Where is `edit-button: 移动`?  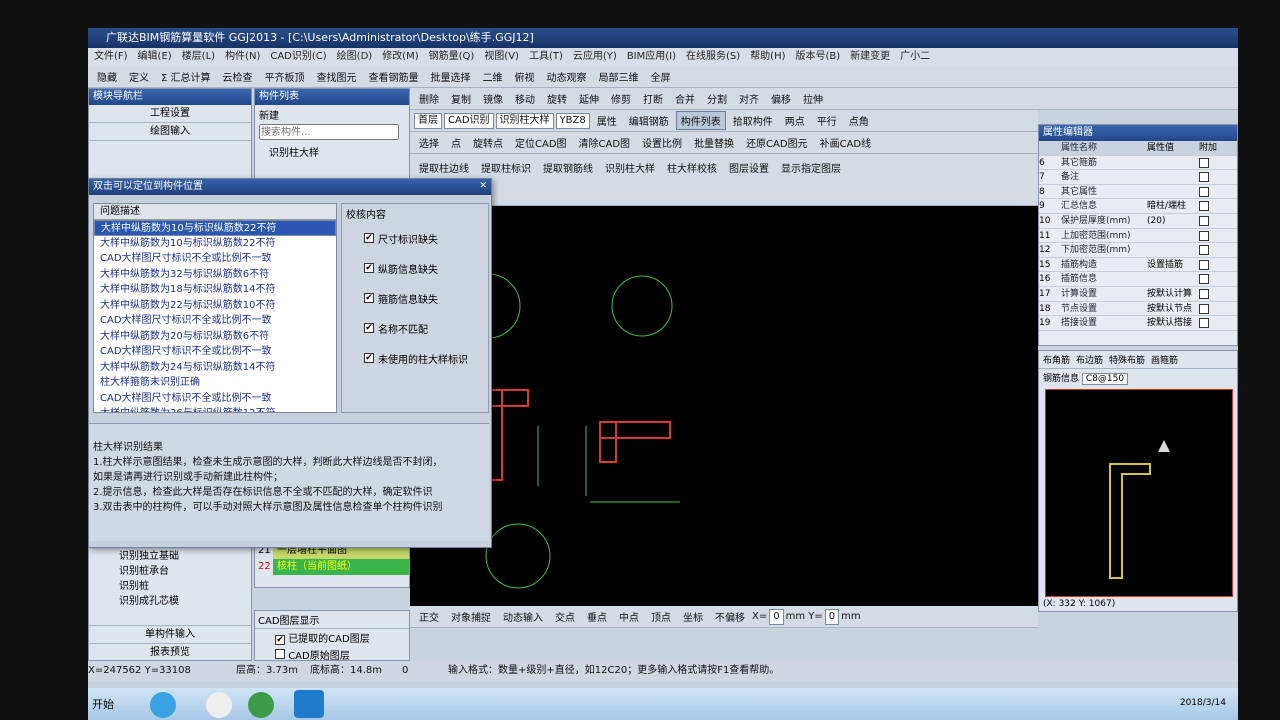
edit-button: 移动 is located at coordinates (525, 98).